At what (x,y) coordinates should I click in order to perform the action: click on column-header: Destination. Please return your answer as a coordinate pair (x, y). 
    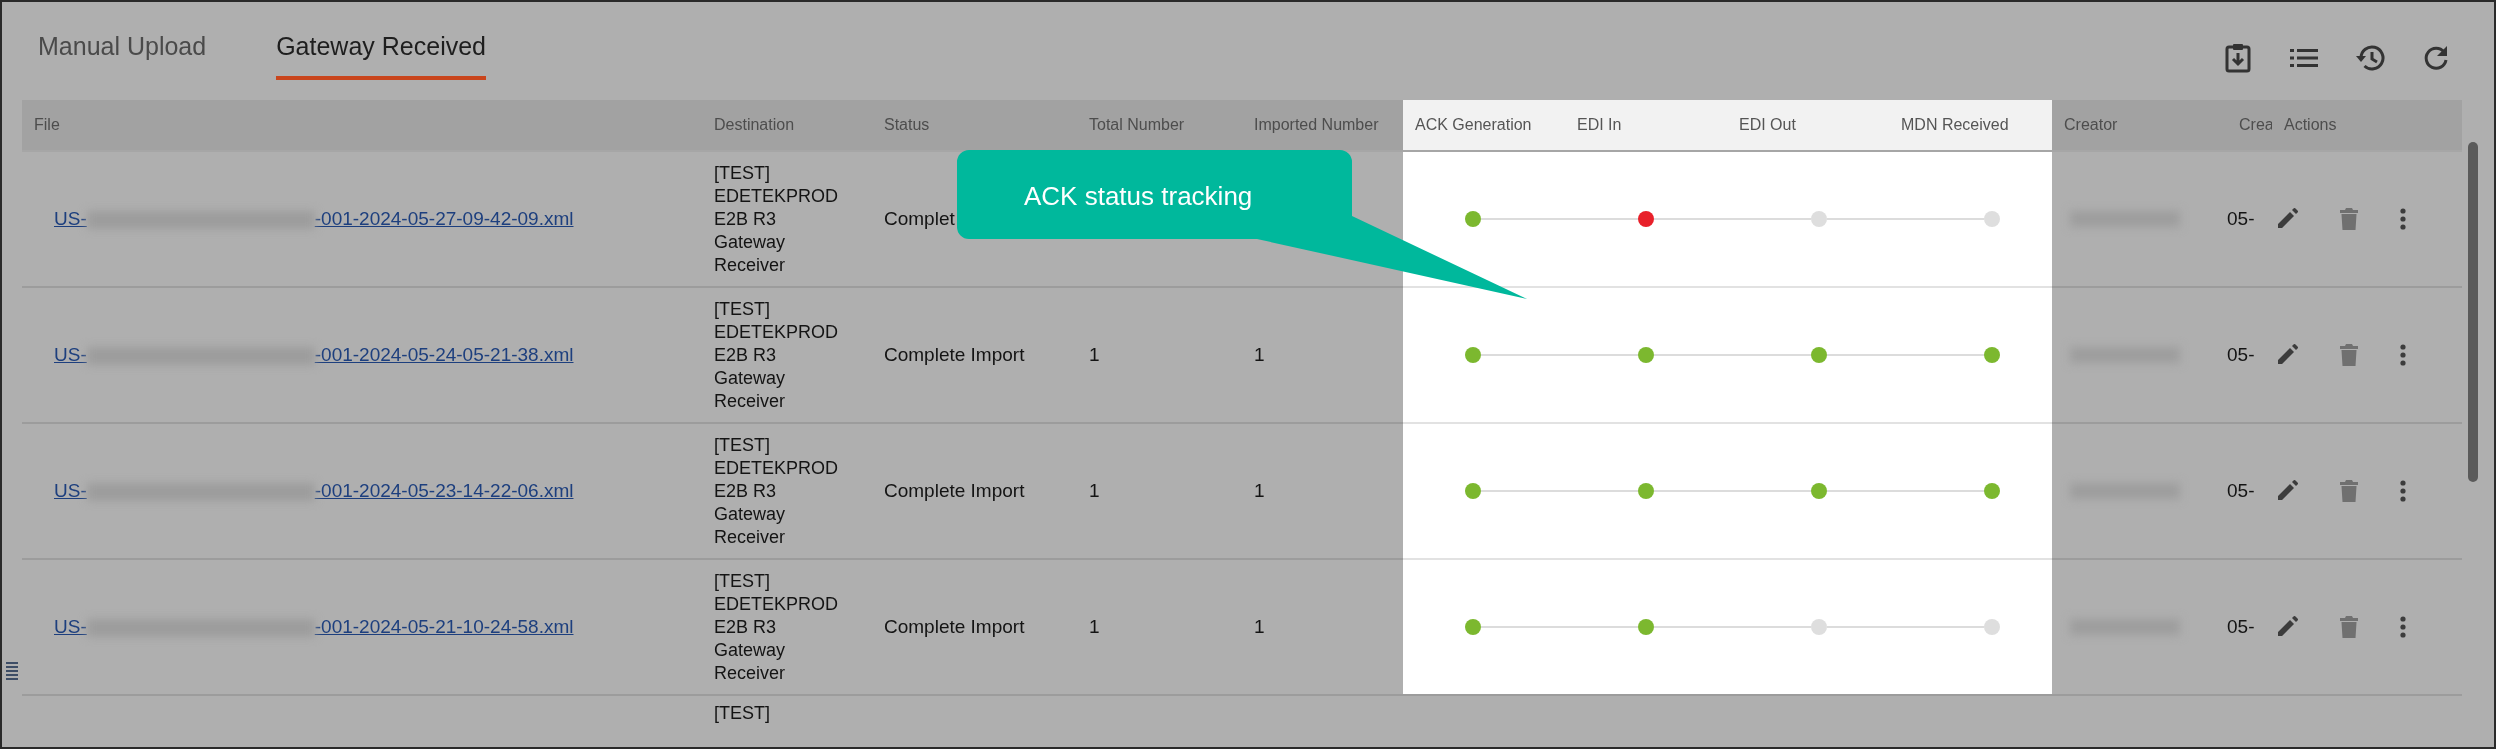
    Looking at the image, I should click on (754, 125).